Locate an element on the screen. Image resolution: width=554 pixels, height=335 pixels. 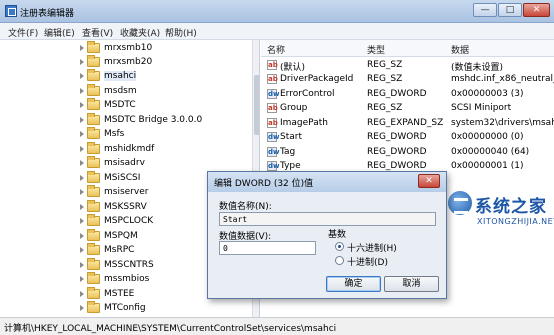
close-button: ✕ is located at coordinates (536, 10).